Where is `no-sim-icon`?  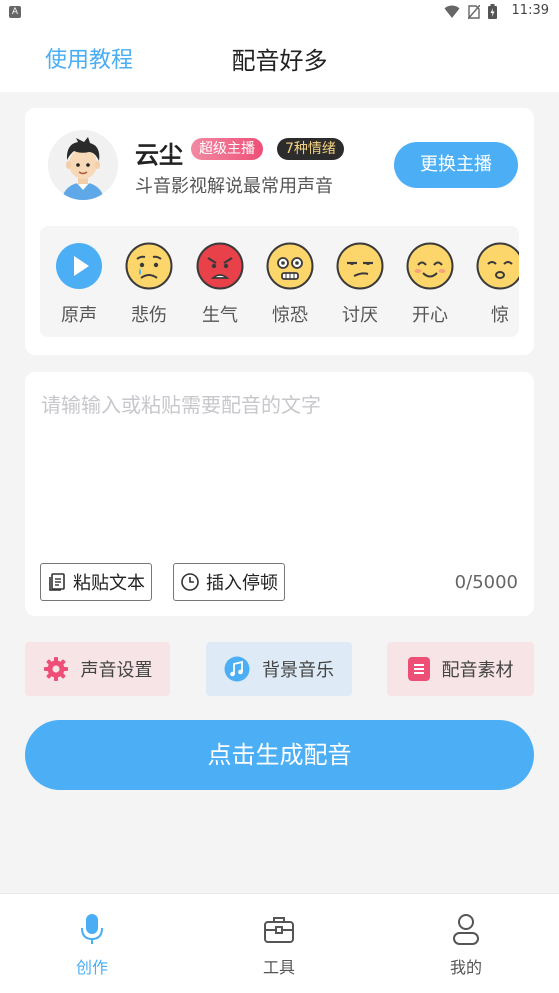
no-sim-icon is located at coordinates (474, 11).